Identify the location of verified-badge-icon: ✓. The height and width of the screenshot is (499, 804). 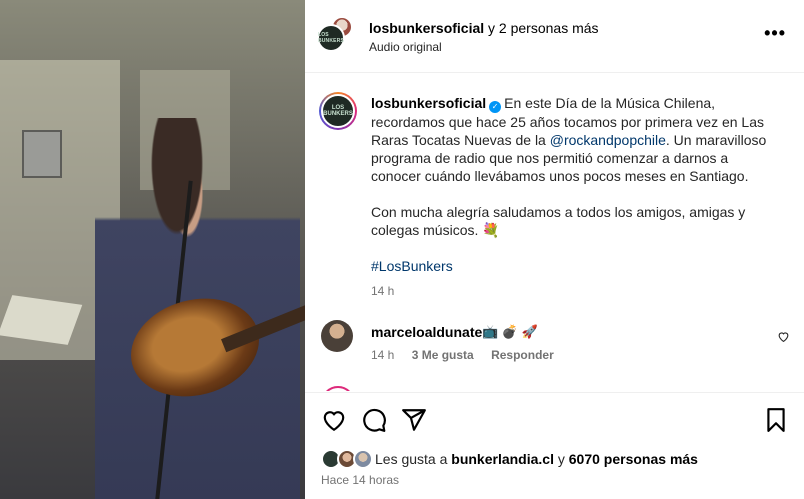
(495, 107).